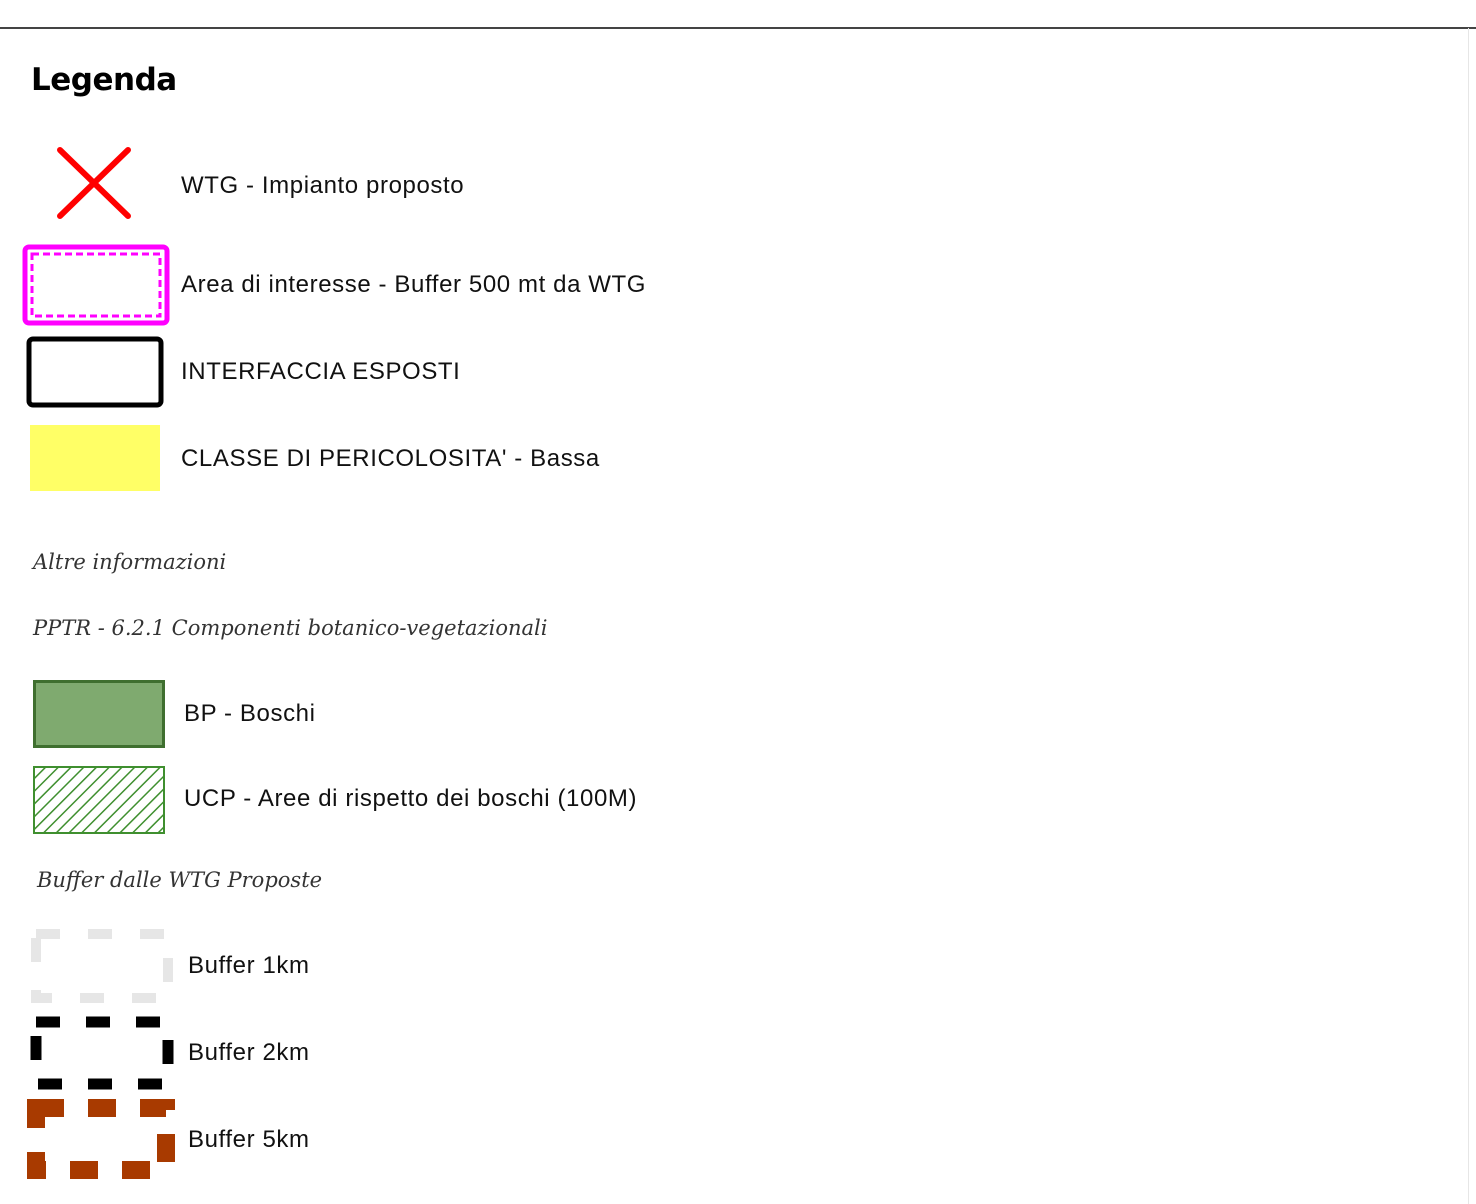 The height and width of the screenshot is (1204, 1476). What do you see at coordinates (1468, 616) in the screenshot?
I see `right-rule` at bounding box center [1468, 616].